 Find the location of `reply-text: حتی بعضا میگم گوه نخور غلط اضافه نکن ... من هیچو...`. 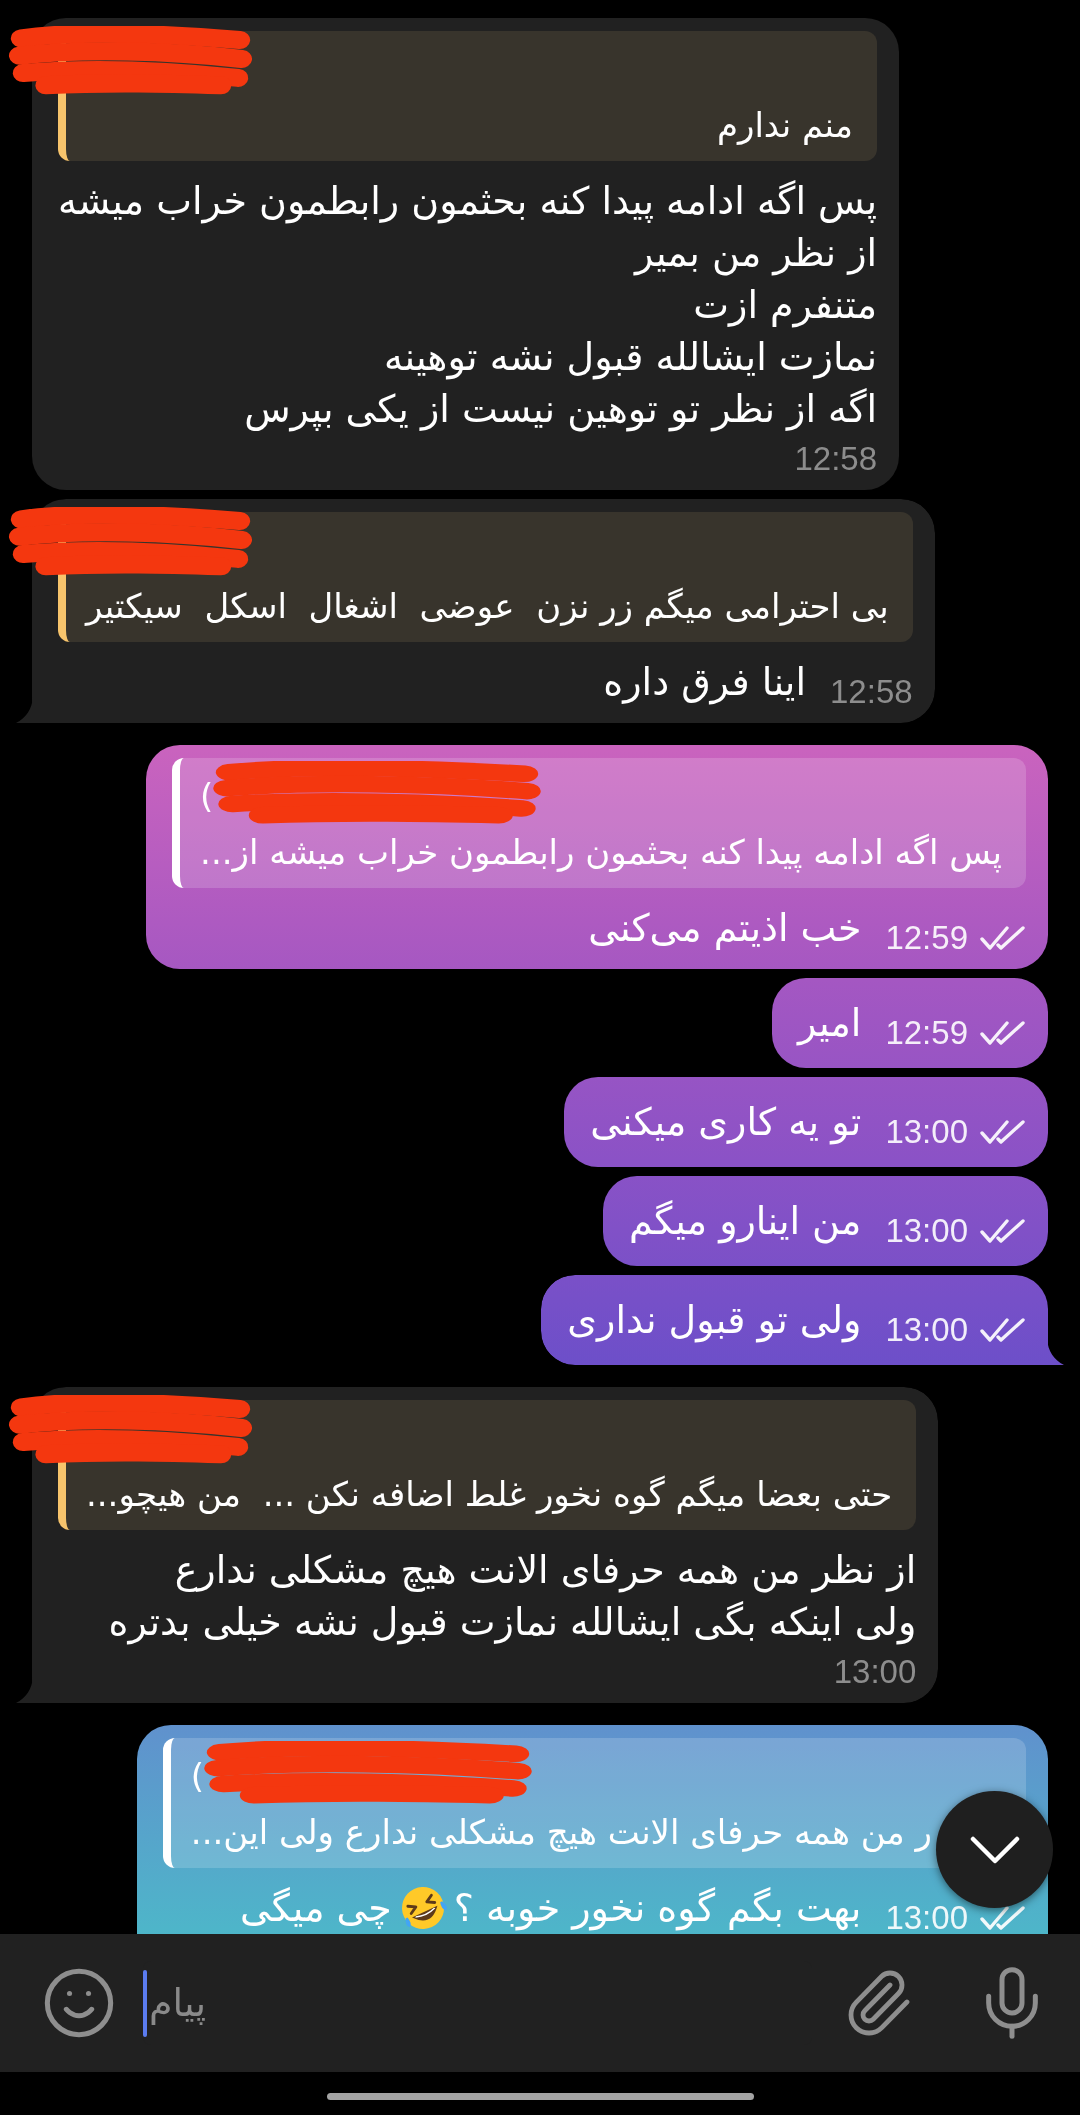

reply-text: حتی بعضا میگم گوه نخور غلط اضافه نکن ... من هیچو... is located at coordinates (489, 1494).